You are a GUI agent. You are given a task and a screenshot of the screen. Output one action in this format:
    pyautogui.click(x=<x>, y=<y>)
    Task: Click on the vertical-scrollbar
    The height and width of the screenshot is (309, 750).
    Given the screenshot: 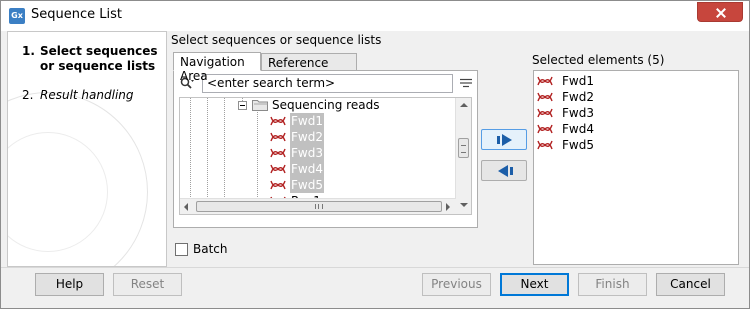 What is the action you would take?
    pyautogui.click(x=463, y=156)
    